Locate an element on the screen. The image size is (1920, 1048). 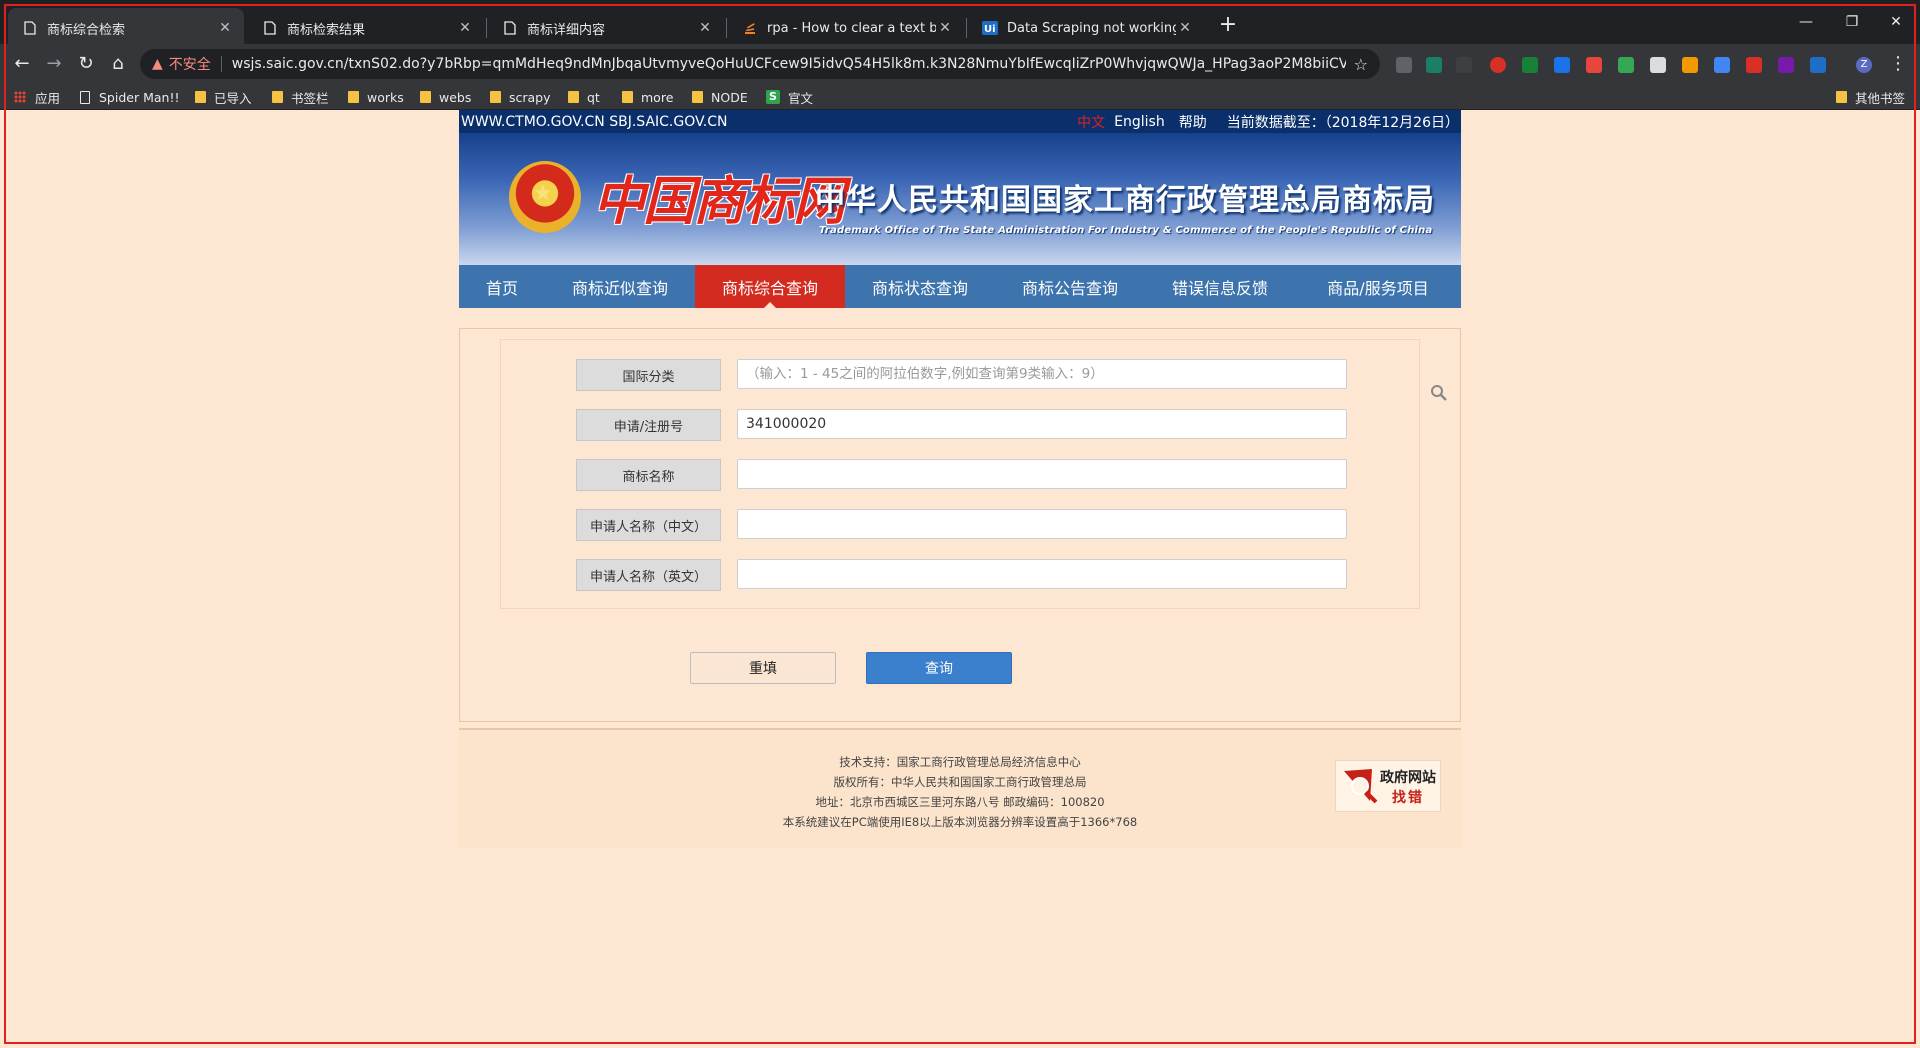
gov-badge-title: 政府网站 is located at coordinates (1408, 778).